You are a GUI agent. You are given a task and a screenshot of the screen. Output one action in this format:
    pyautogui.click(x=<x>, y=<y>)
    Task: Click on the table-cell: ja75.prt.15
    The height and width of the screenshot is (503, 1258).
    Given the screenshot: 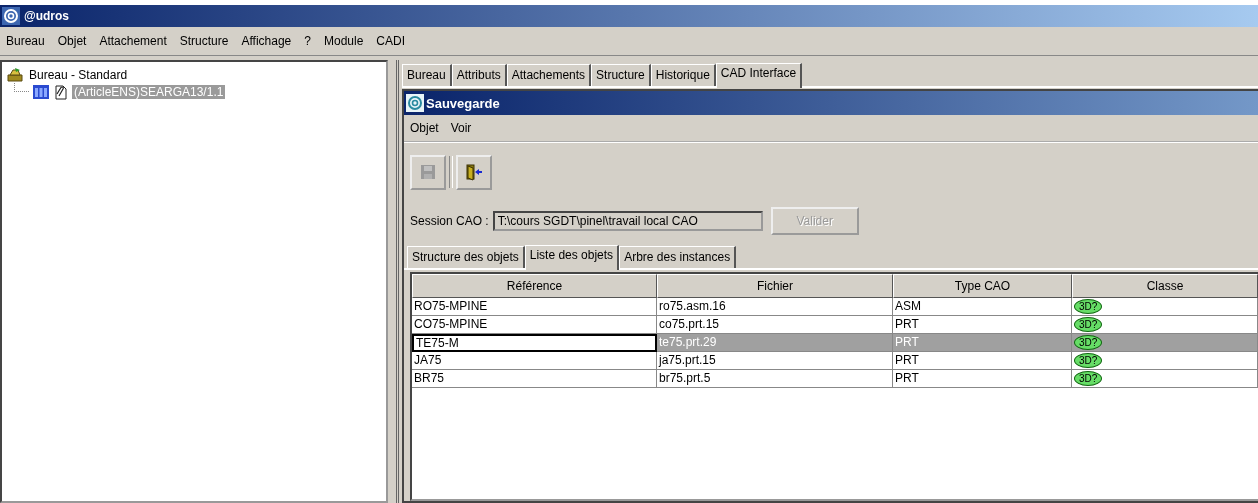 What is the action you would take?
    pyautogui.click(x=775, y=361)
    